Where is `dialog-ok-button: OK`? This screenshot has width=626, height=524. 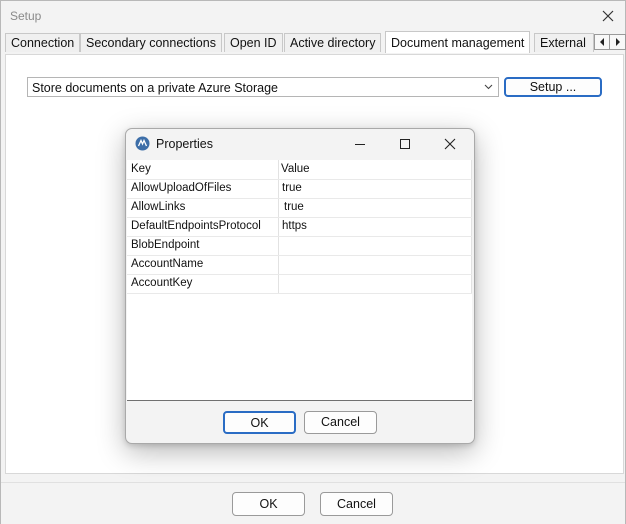 dialog-ok-button: OK is located at coordinates (259, 422).